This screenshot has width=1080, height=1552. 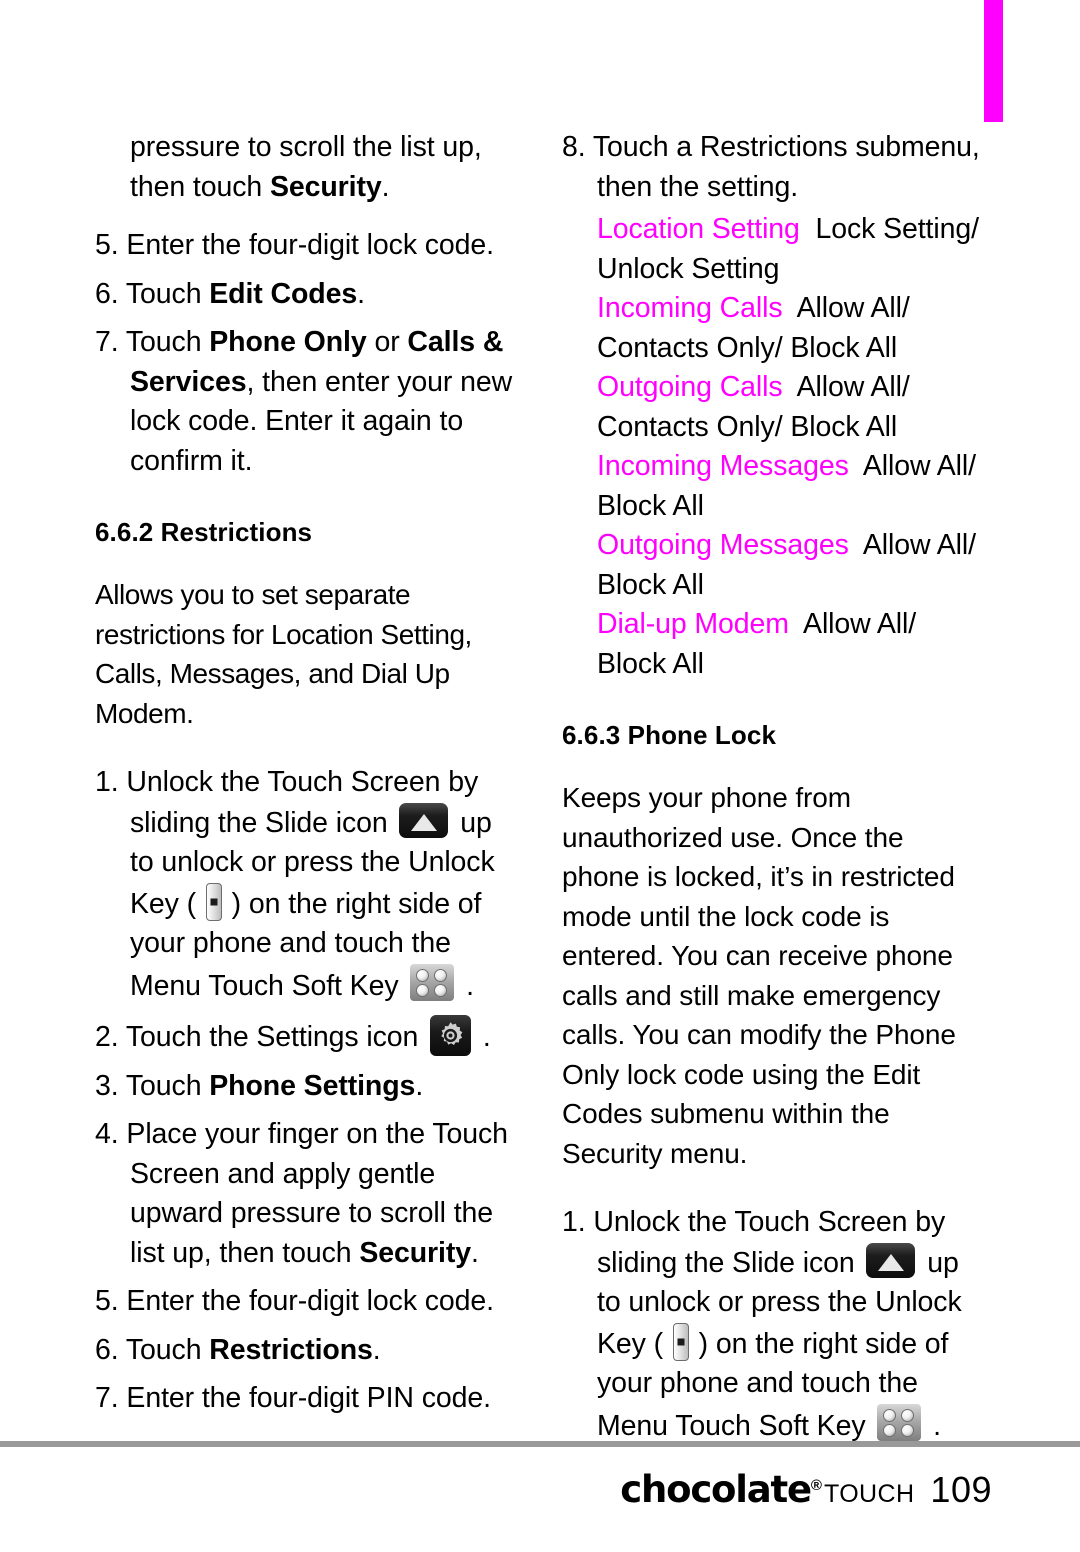 What do you see at coordinates (385, 186) in the screenshot?
I see `carryover-line2-suffix: .` at bounding box center [385, 186].